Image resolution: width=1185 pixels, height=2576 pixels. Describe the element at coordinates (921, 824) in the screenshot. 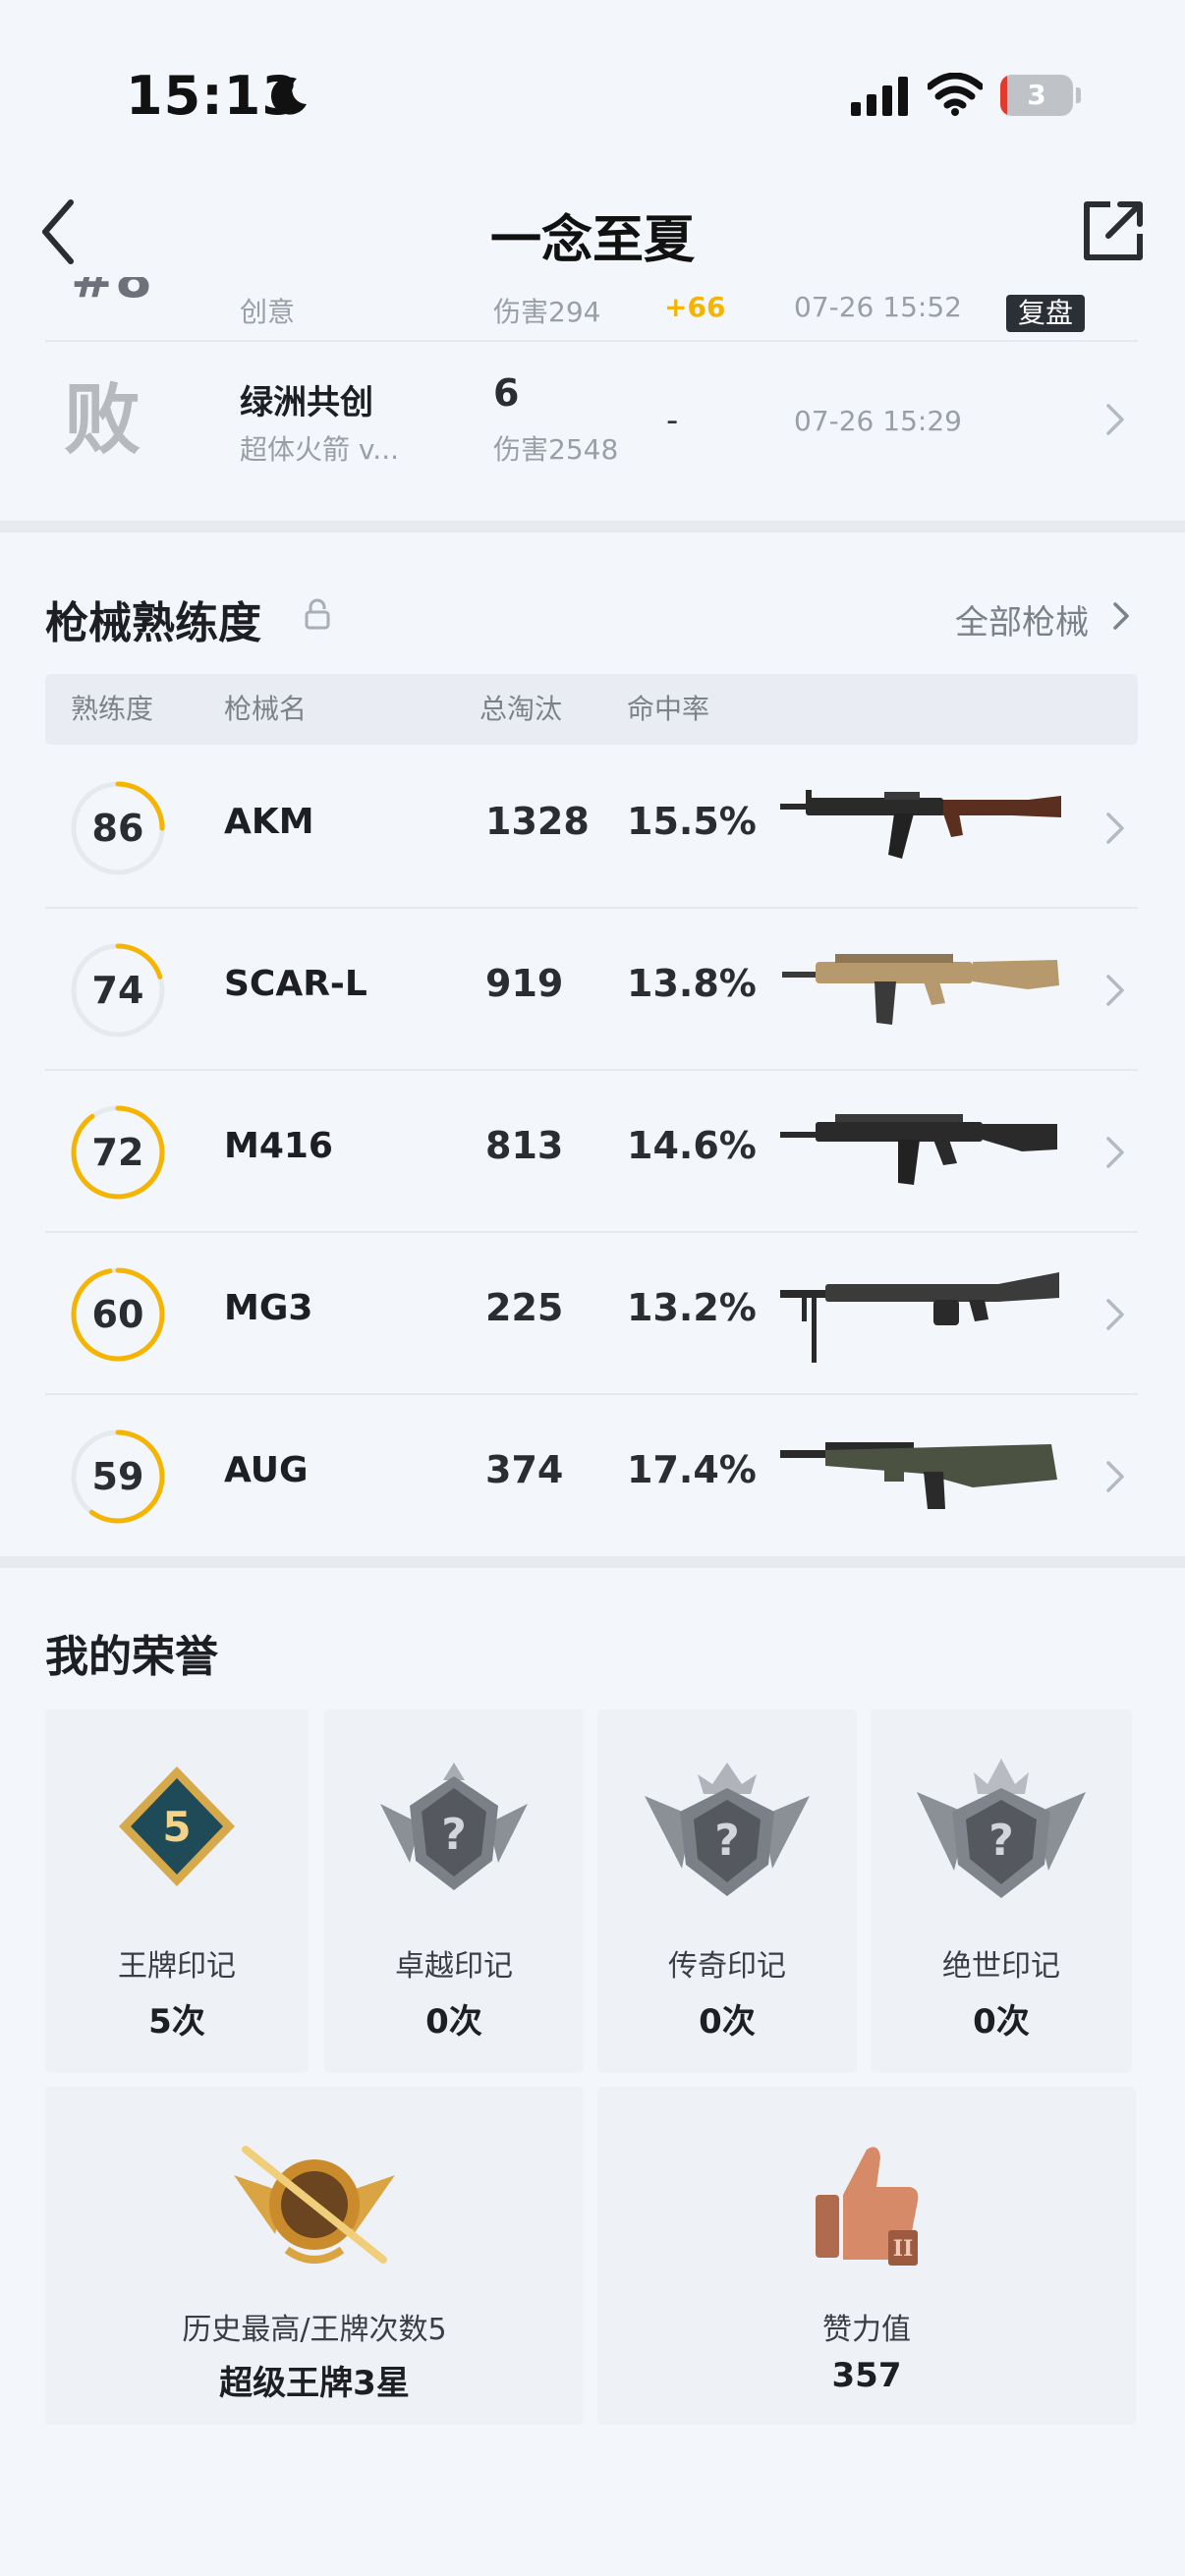

I see `akm-rifle-image` at that location.